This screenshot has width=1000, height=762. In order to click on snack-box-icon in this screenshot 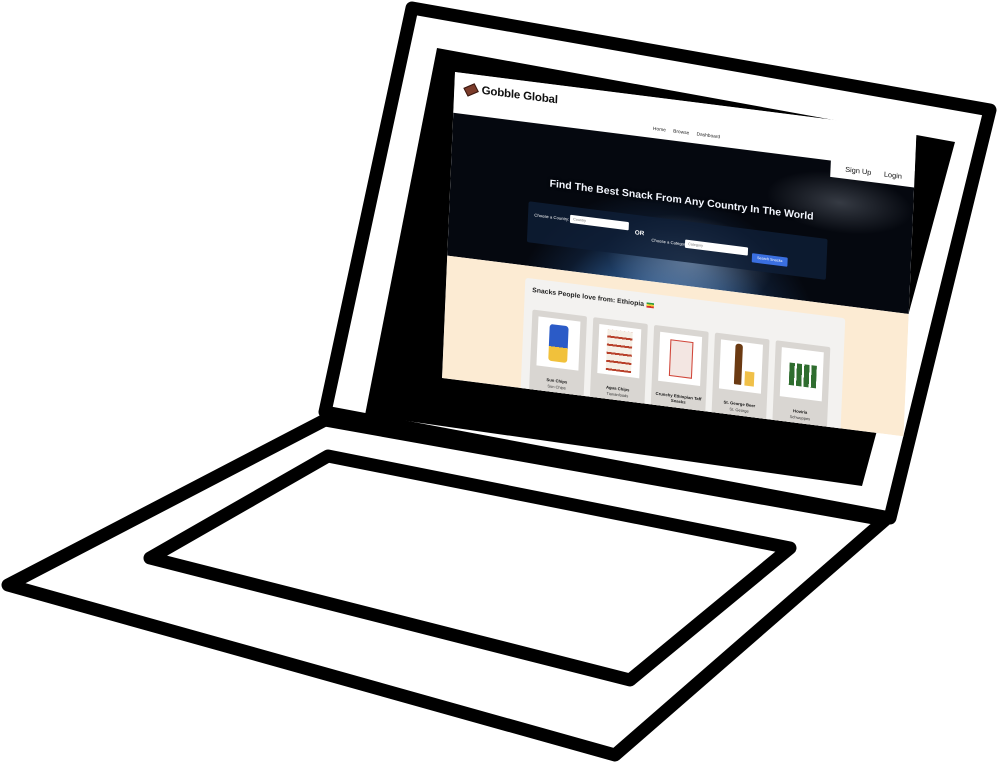, I will do `click(681, 359)`.